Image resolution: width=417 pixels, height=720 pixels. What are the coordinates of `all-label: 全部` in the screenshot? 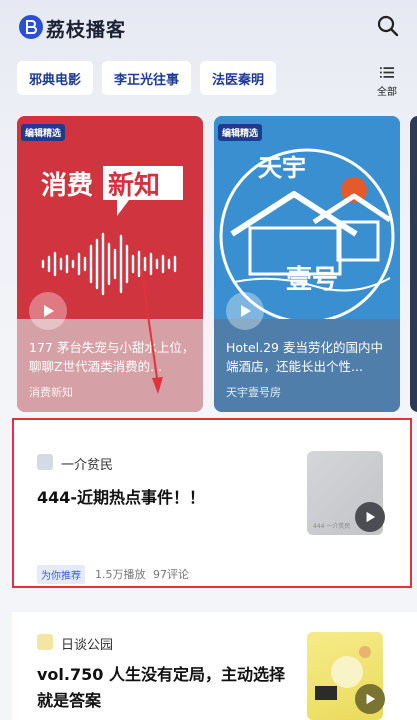 It's located at (387, 92).